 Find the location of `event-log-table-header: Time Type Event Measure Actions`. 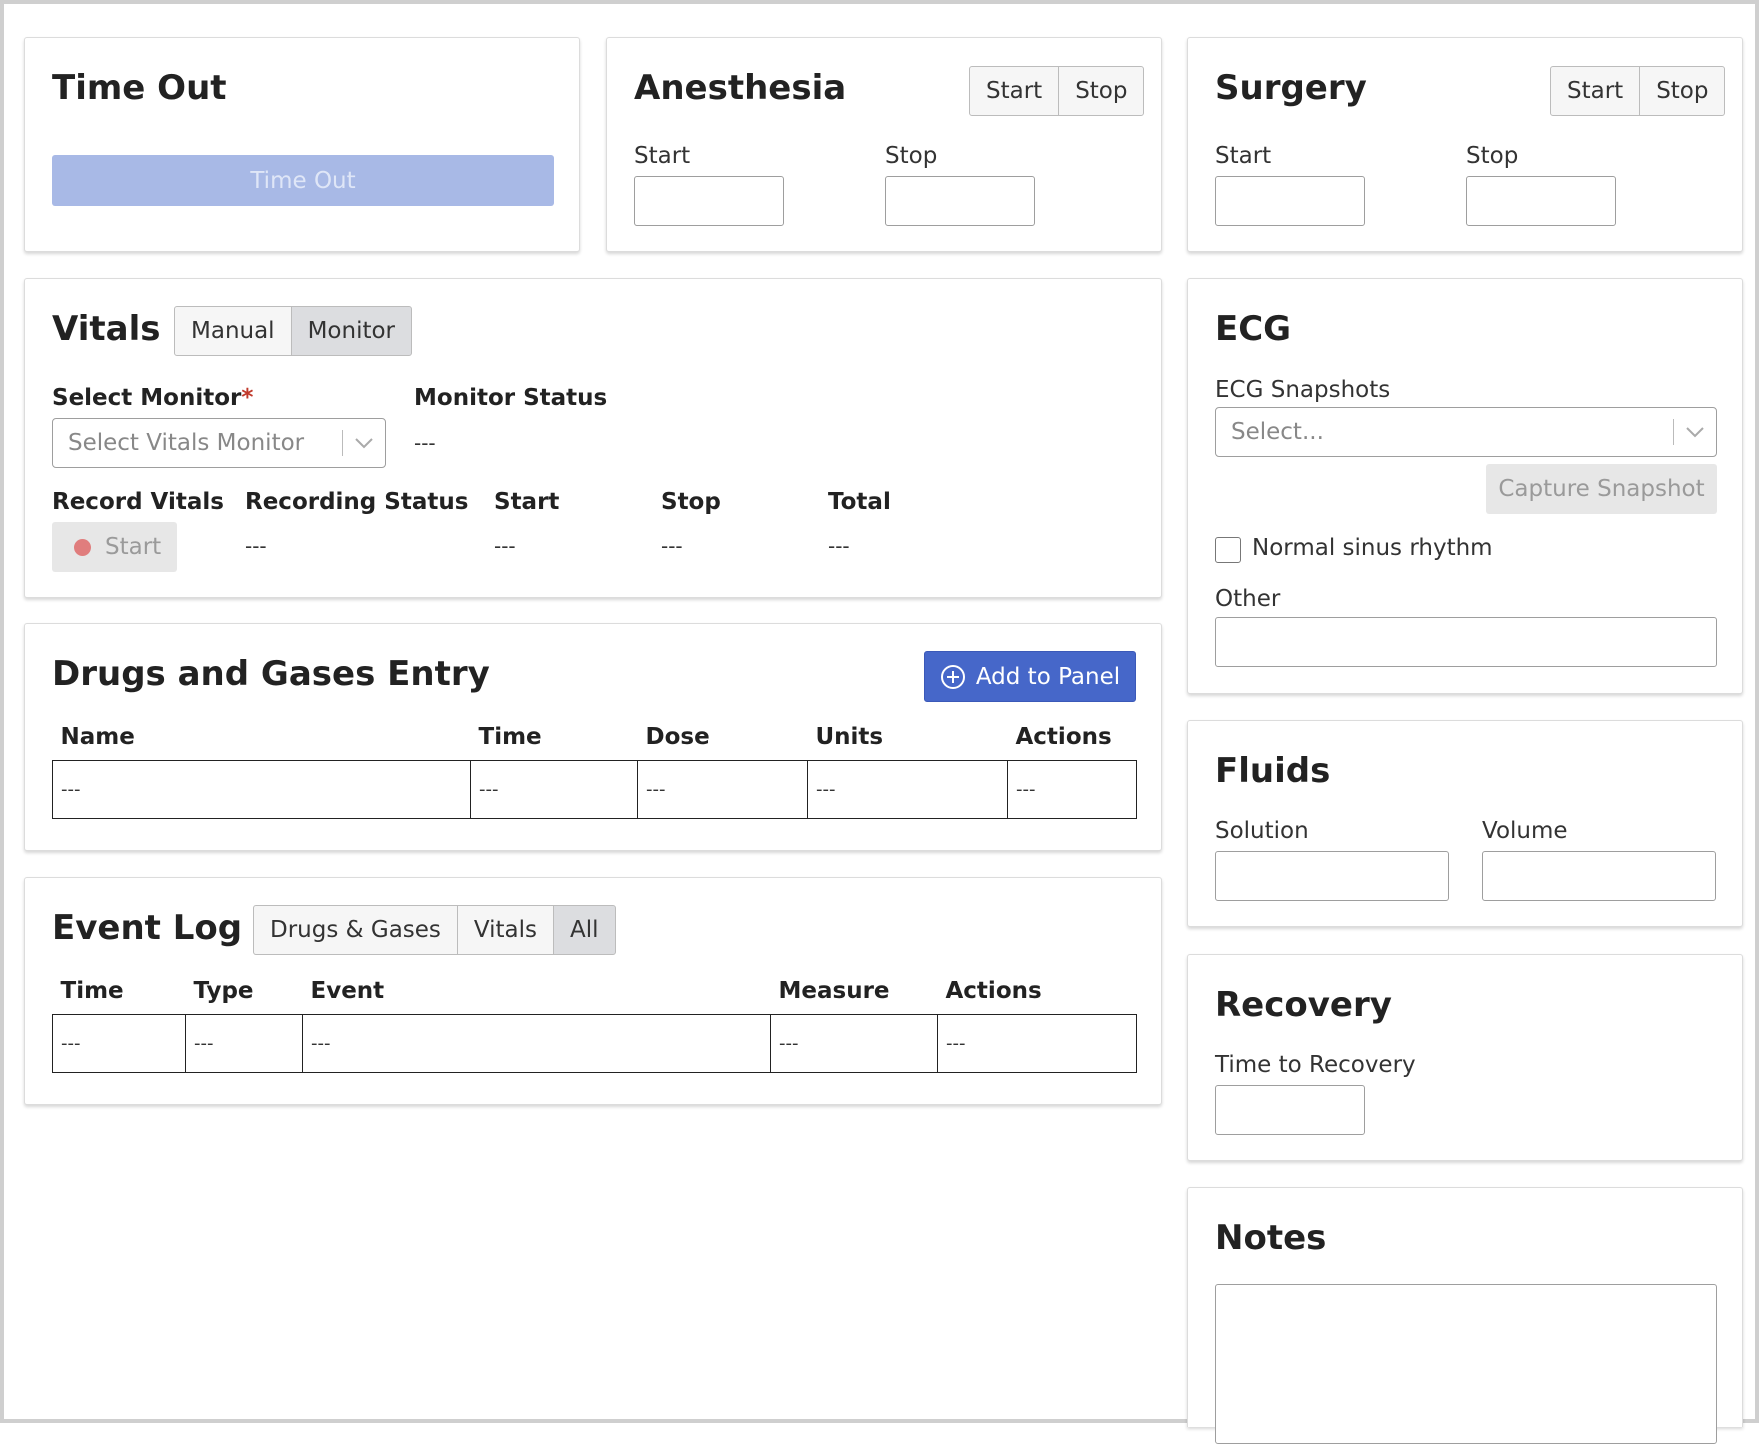

event-log-table-header: Time Type Event Measure Actions is located at coordinates (595, 994).